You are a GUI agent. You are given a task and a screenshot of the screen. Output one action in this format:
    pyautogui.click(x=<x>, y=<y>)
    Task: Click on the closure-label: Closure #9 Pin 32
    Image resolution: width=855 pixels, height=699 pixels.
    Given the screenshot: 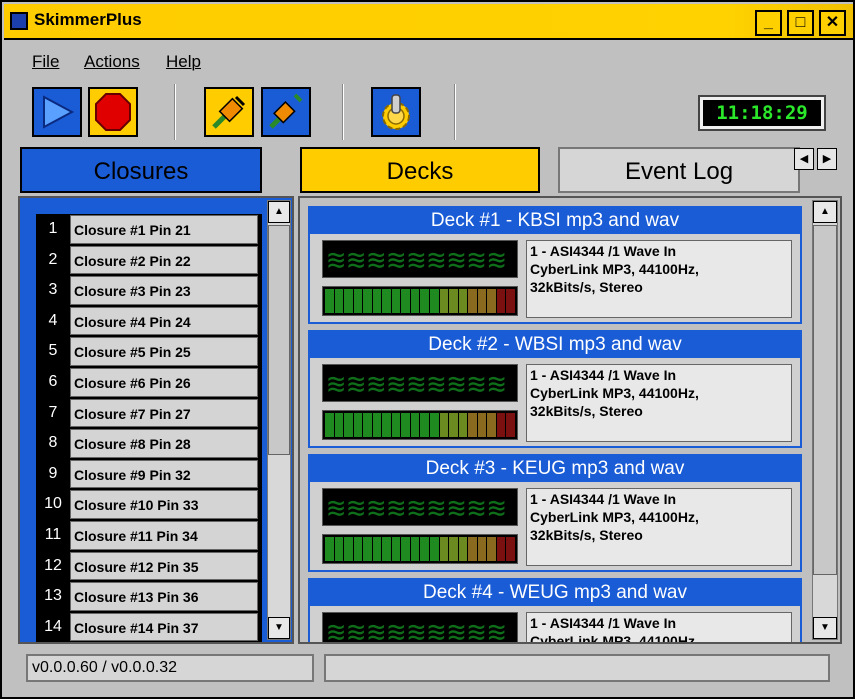 What is the action you would take?
    pyautogui.click(x=164, y=474)
    